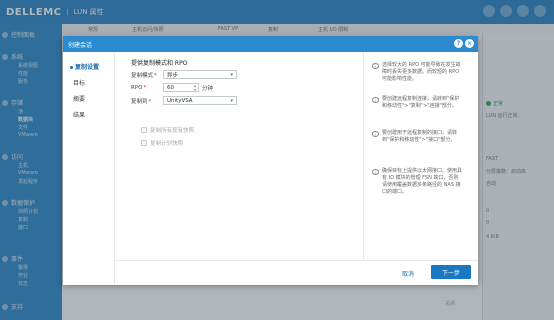 This screenshot has width=554, height=320. I want to click on mode-label: 复制模式*, so click(147, 75).